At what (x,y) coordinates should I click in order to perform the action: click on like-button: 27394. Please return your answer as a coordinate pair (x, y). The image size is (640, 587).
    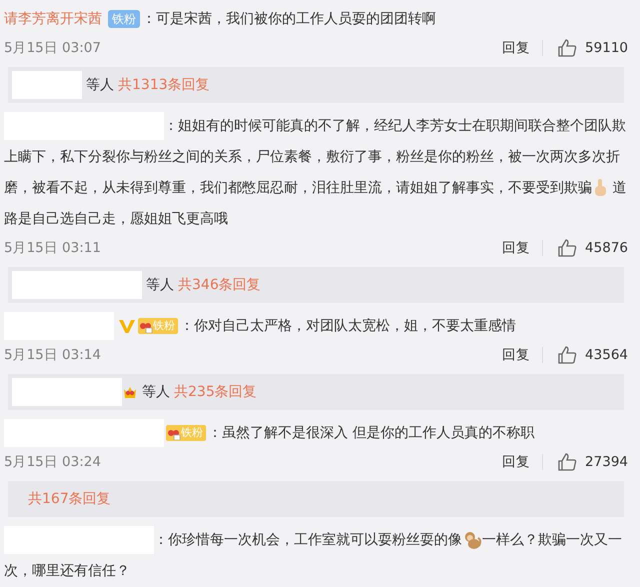
    Looking at the image, I should click on (592, 462).